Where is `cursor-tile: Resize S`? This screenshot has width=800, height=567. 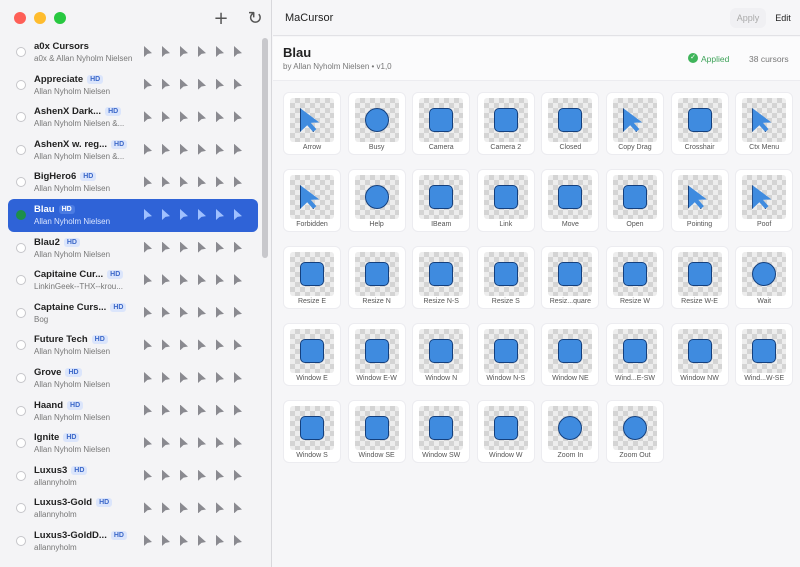
cursor-tile: Resize S is located at coordinates (505, 277).